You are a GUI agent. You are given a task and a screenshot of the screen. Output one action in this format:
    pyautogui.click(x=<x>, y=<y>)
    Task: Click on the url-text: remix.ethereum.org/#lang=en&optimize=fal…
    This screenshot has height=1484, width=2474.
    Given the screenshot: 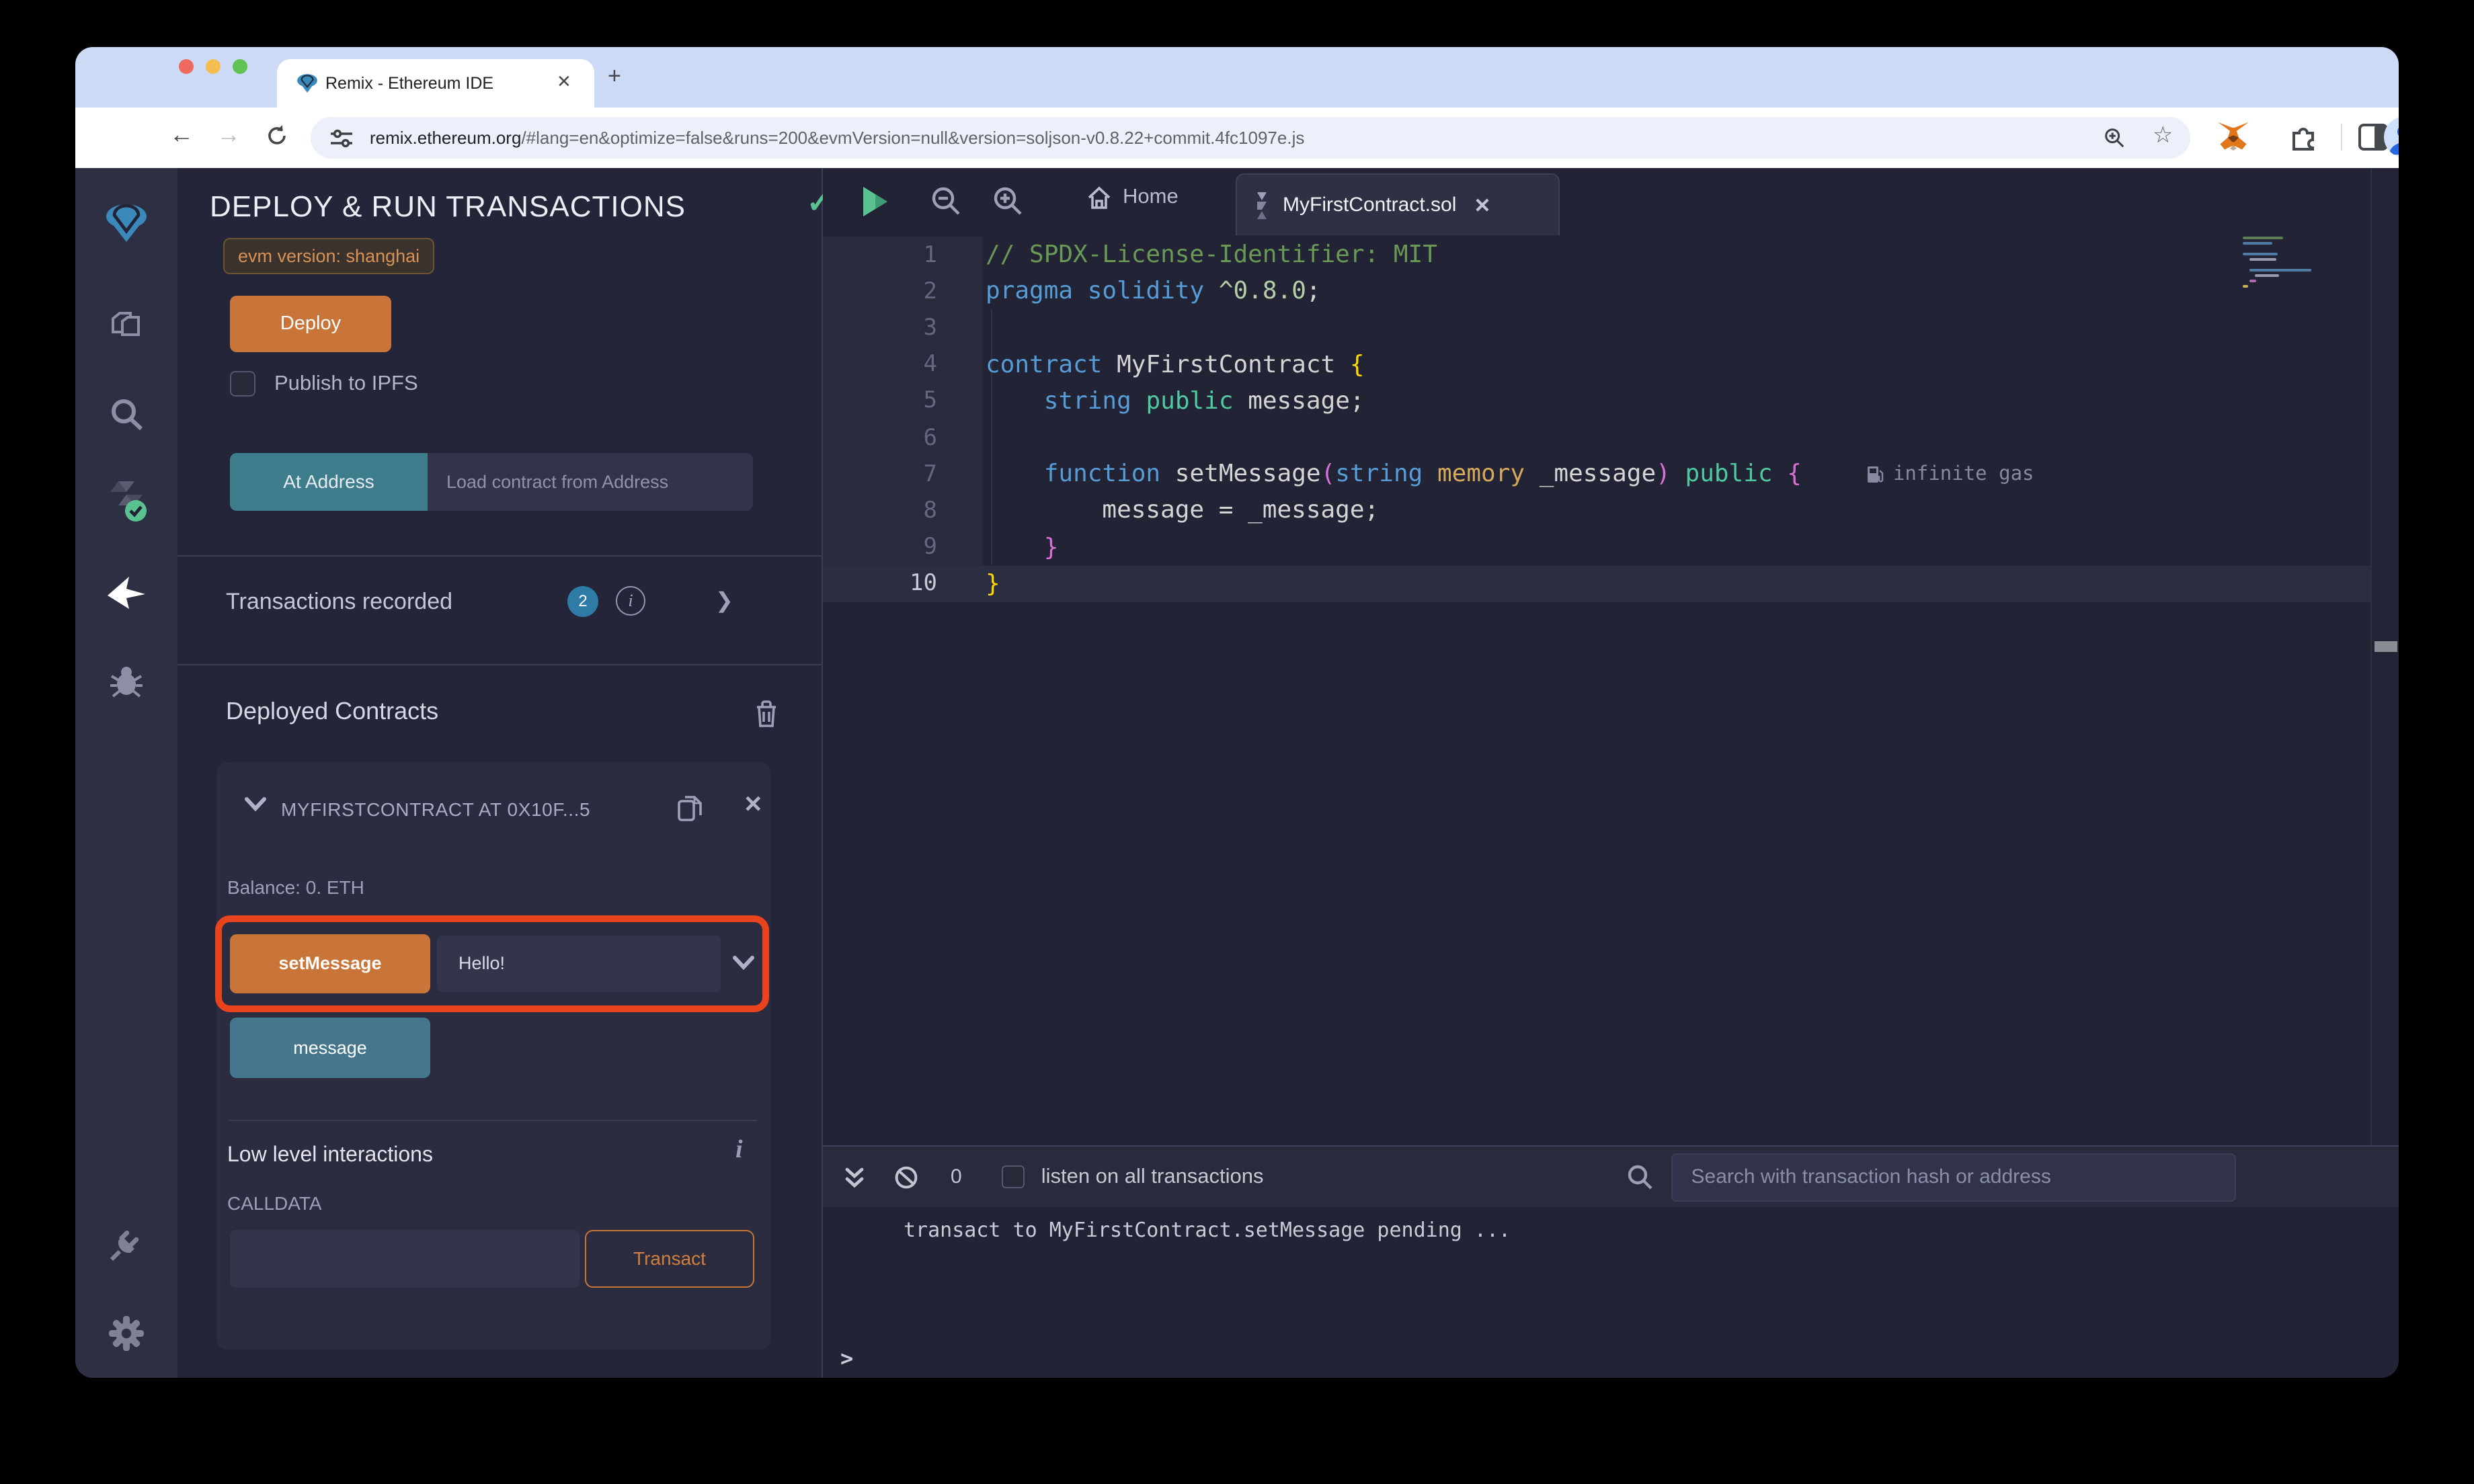 What is the action you would take?
    pyautogui.click(x=837, y=138)
    